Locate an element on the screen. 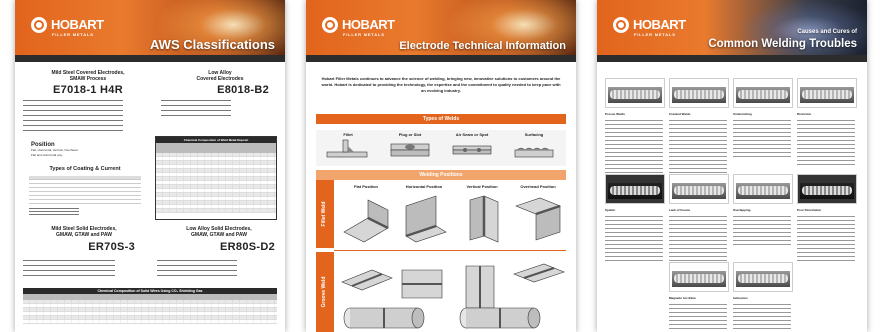 The height and width of the screenshot is (332, 883). trouble-title: Spatter is located at coordinates (610, 210).